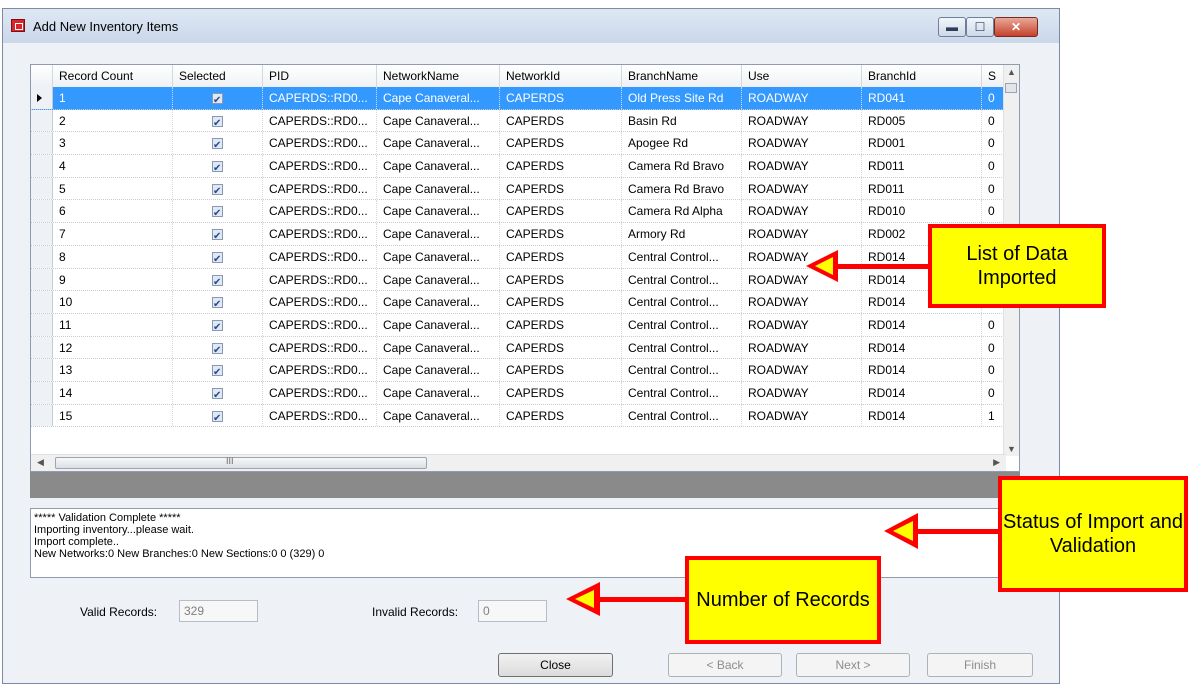 This screenshot has height=687, width=1193. I want to click on horizontal-scrollbar: ◀ III ▶, so click(518, 462).